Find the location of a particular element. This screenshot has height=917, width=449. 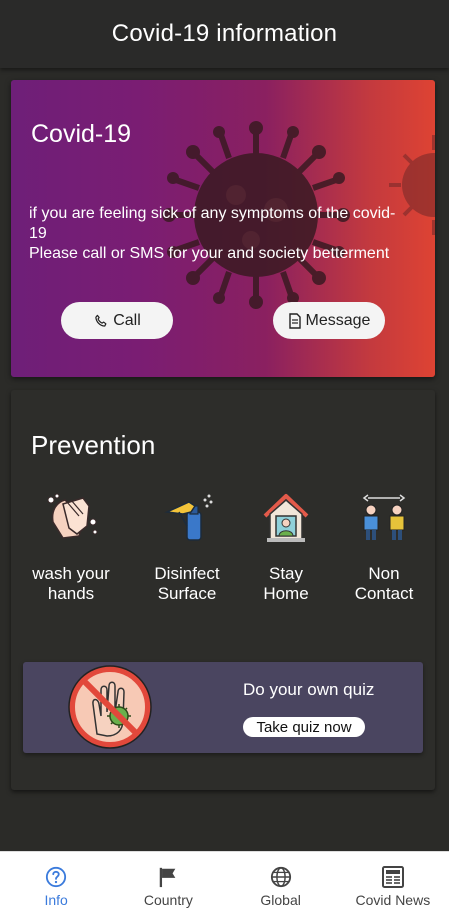

nav-item-country: Country is located at coordinates (168, 884).